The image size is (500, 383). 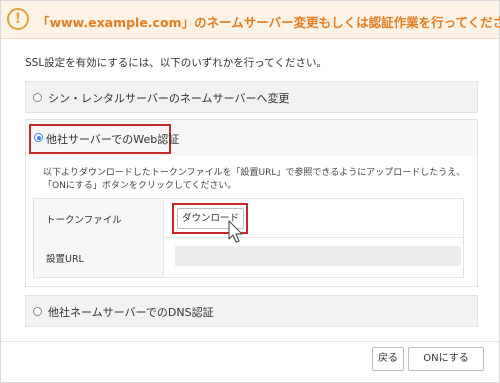 What do you see at coordinates (99, 257) in the screenshot?
I see `install-url-label-cell: 設置URL` at bounding box center [99, 257].